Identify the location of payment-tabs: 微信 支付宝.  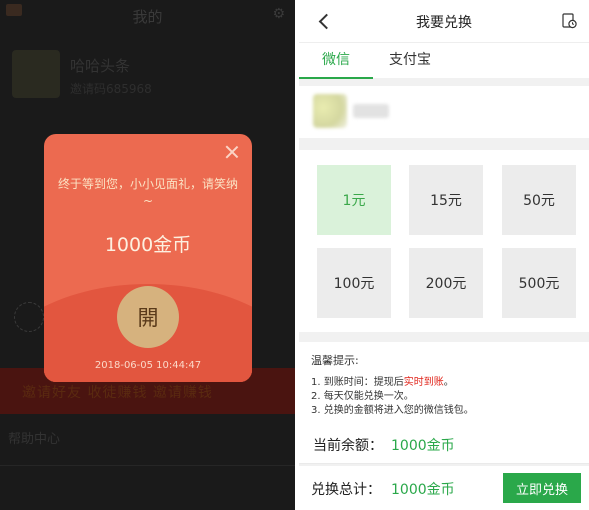
(444, 60).